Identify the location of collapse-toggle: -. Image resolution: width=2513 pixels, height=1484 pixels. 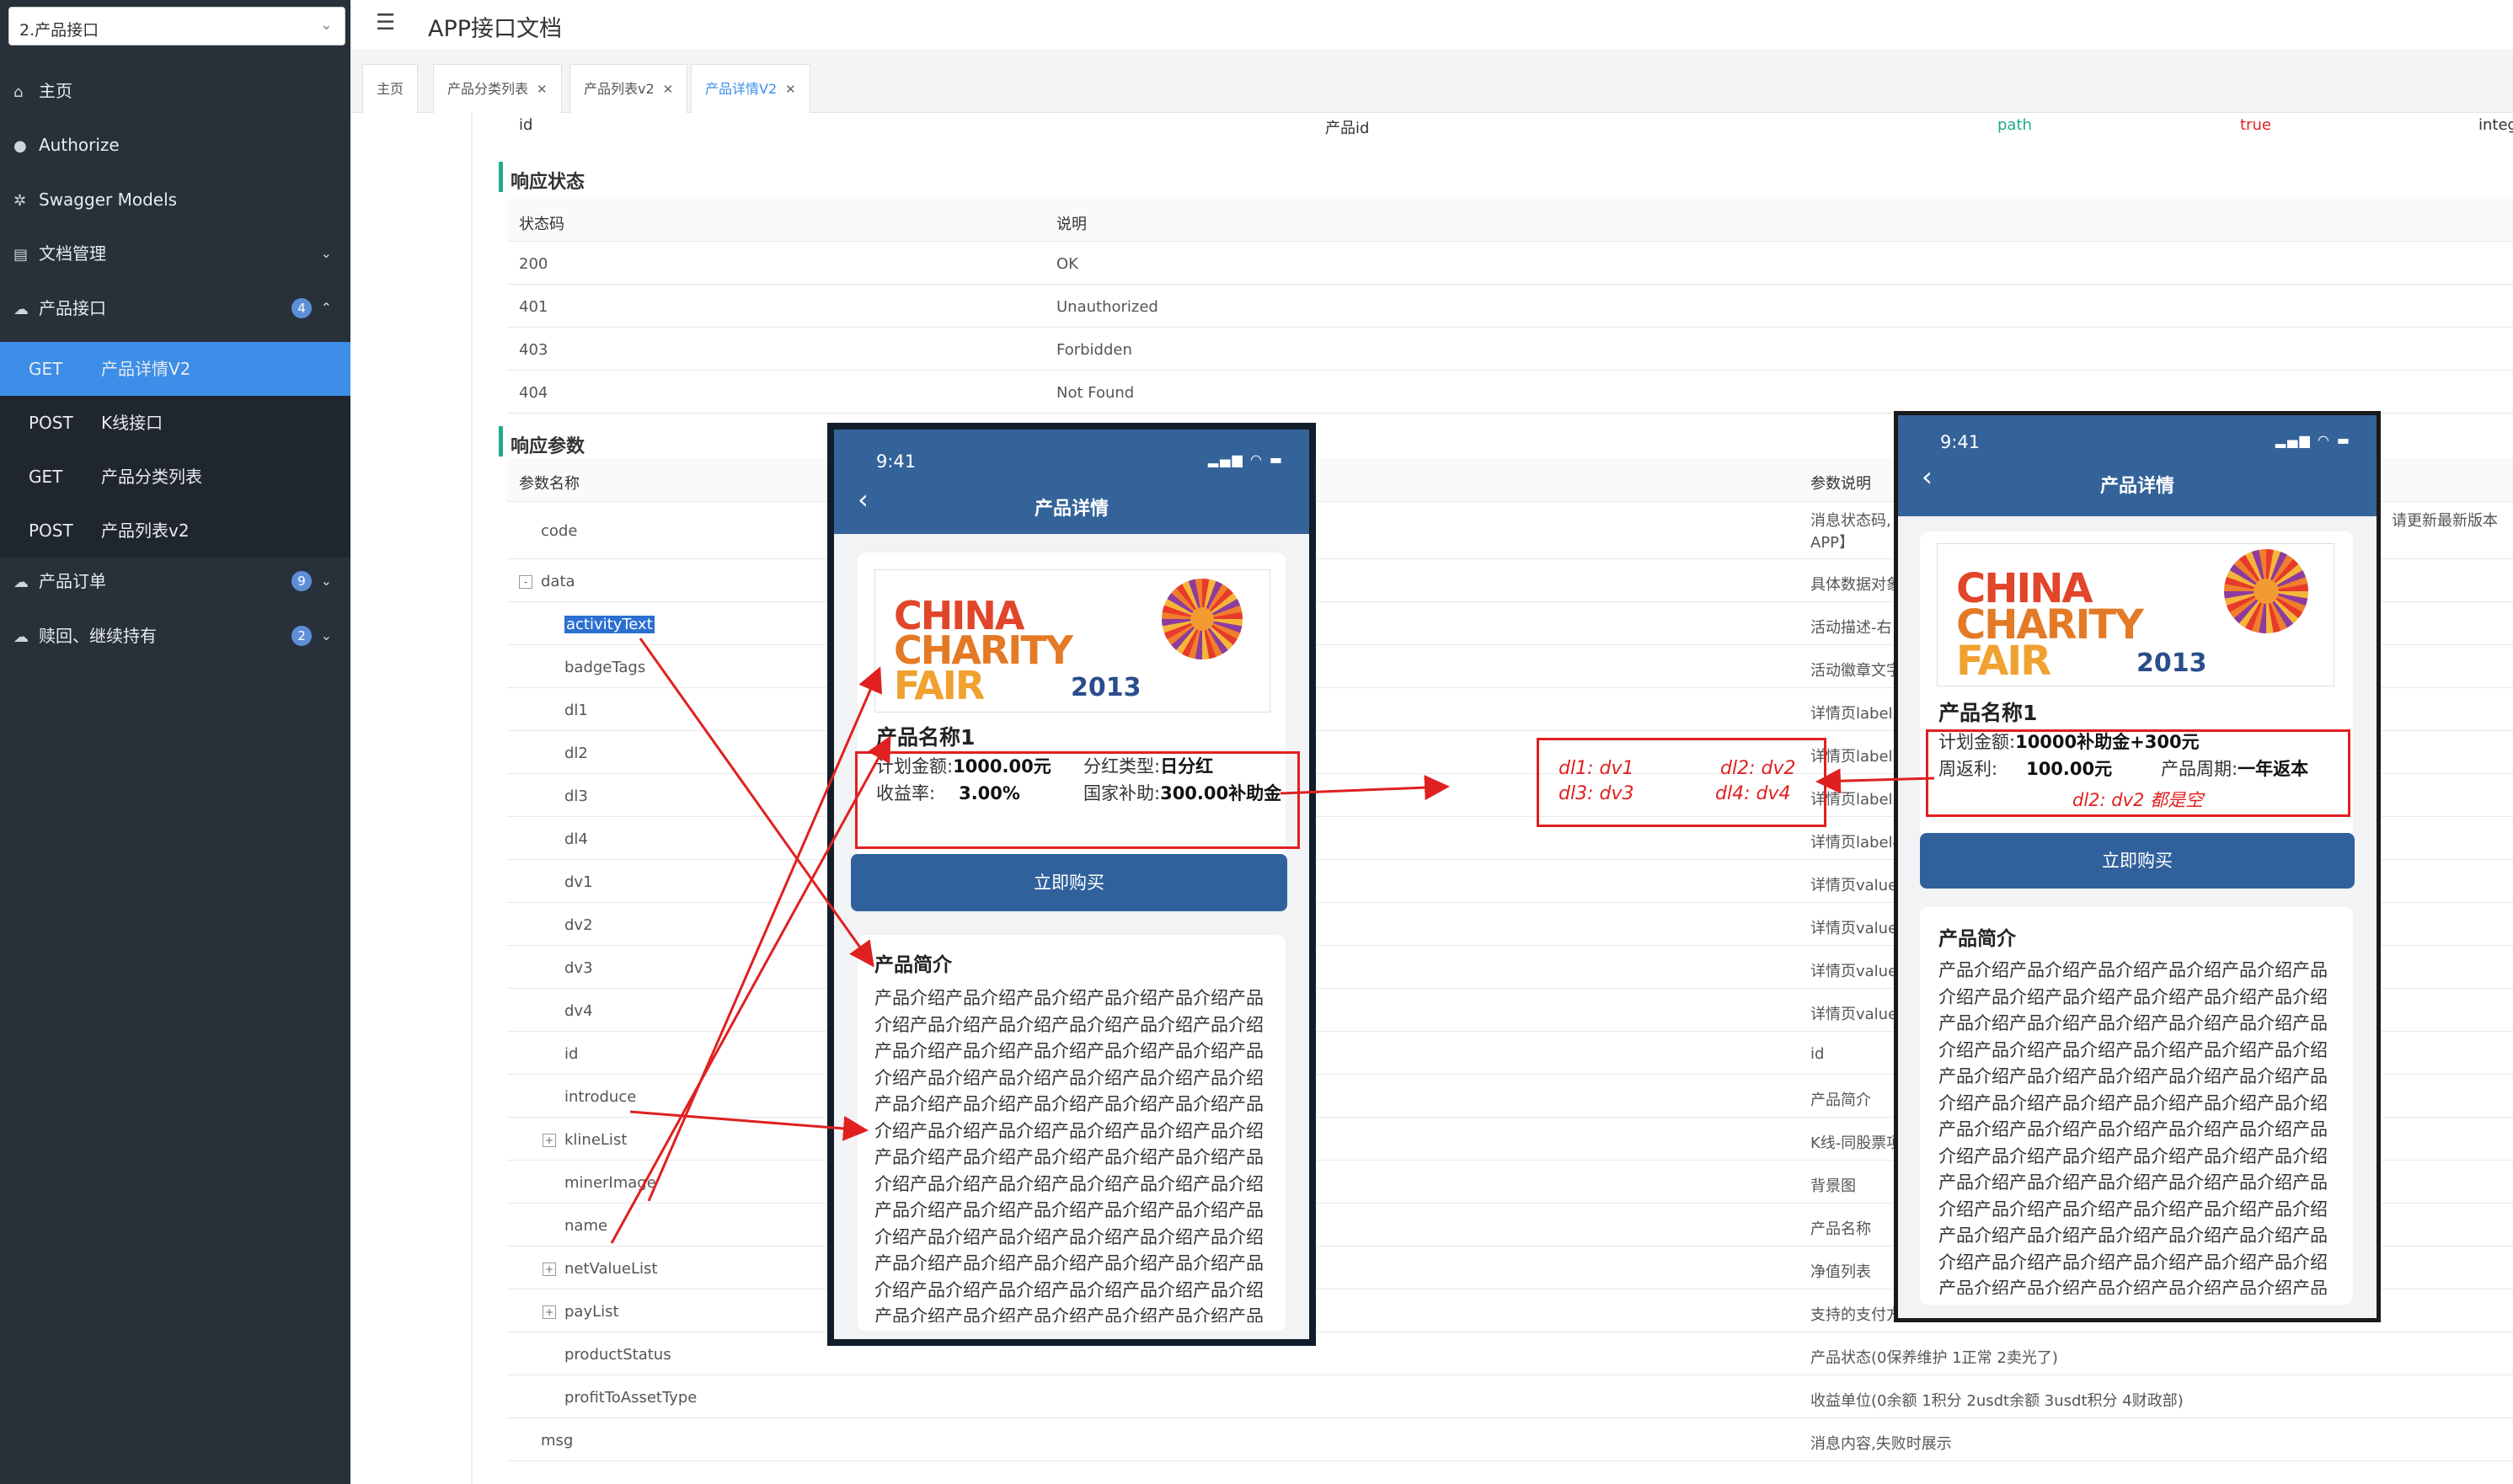
(525, 582).